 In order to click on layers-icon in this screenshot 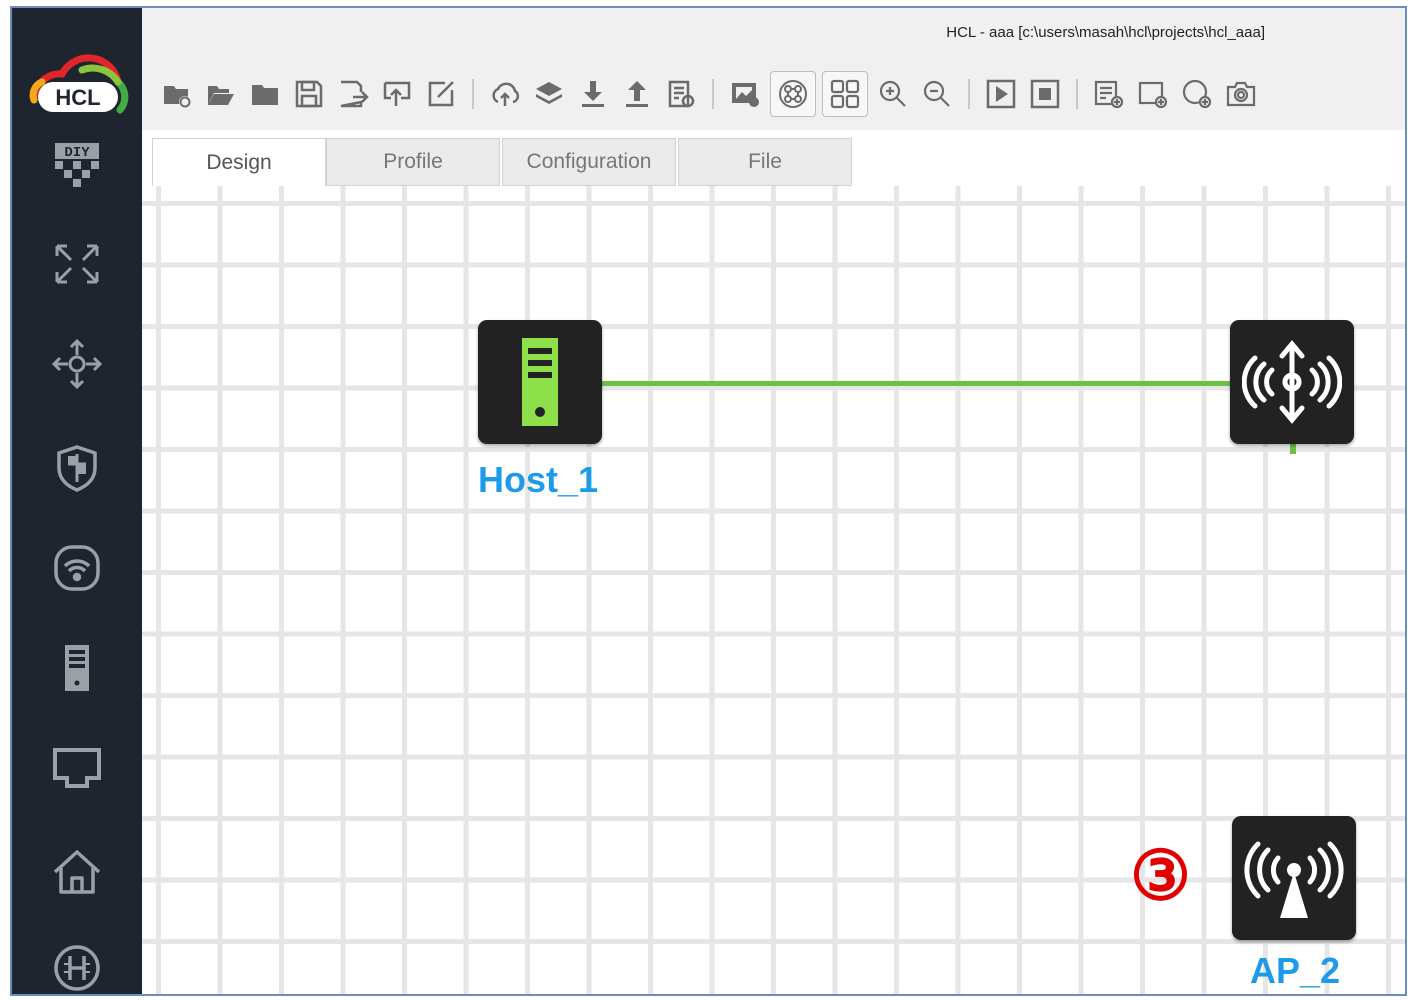, I will do `click(549, 93)`.